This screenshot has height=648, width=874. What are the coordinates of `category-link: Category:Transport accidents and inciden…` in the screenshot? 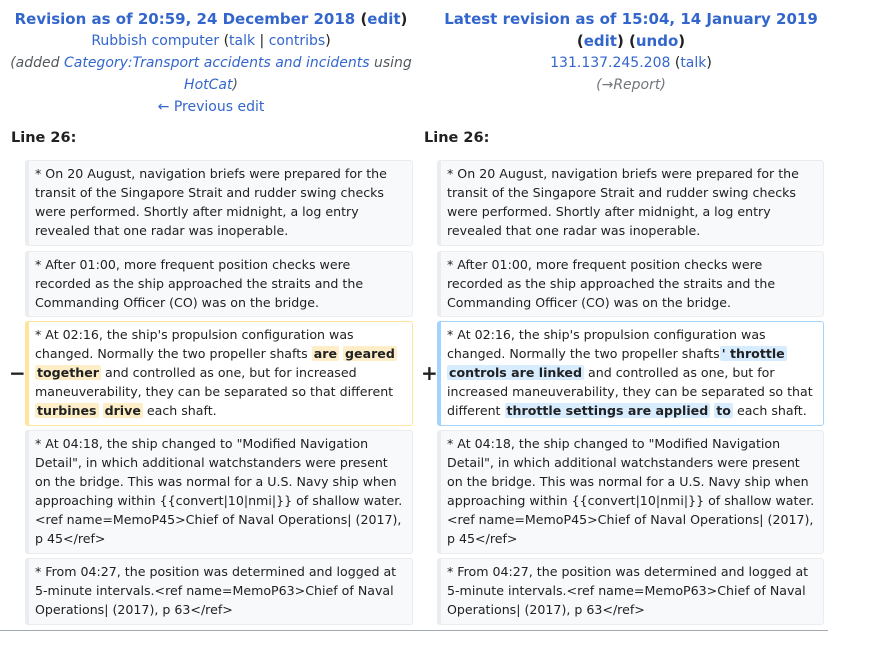 It's located at (217, 63).